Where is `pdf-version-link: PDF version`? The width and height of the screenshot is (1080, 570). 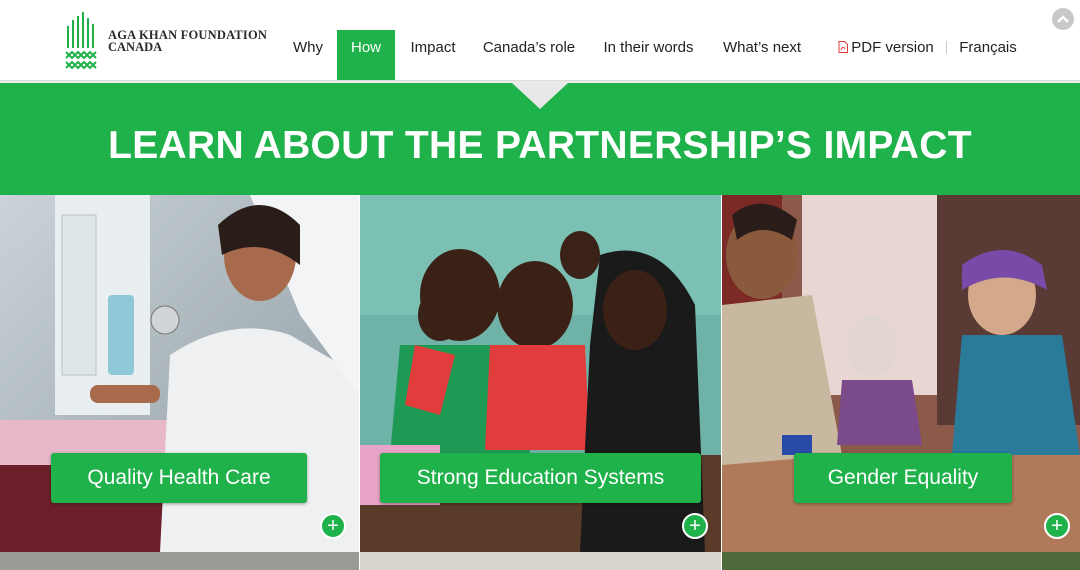
pdf-version-link: PDF version is located at coordinates (886, 55).